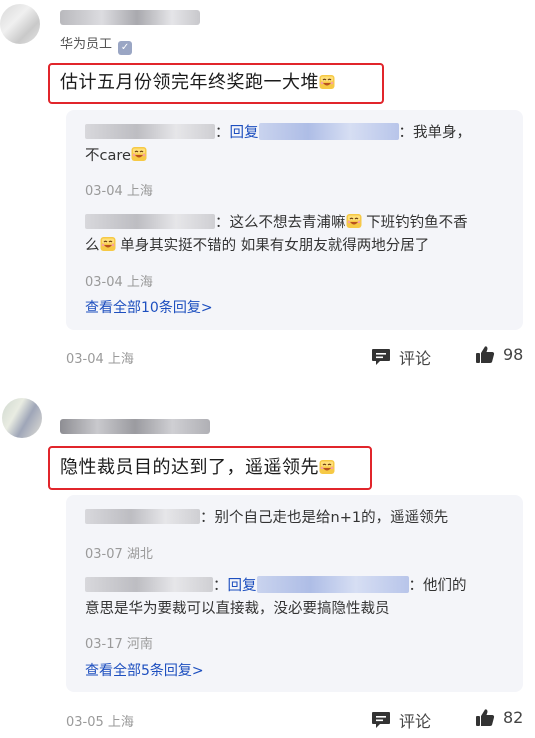  What do you see at coordinates (324, 518) in the screenshot?
I see `reply-text: ：别个自己走也是给n+1的，遥遥领先` at bounding box center [324, 518].